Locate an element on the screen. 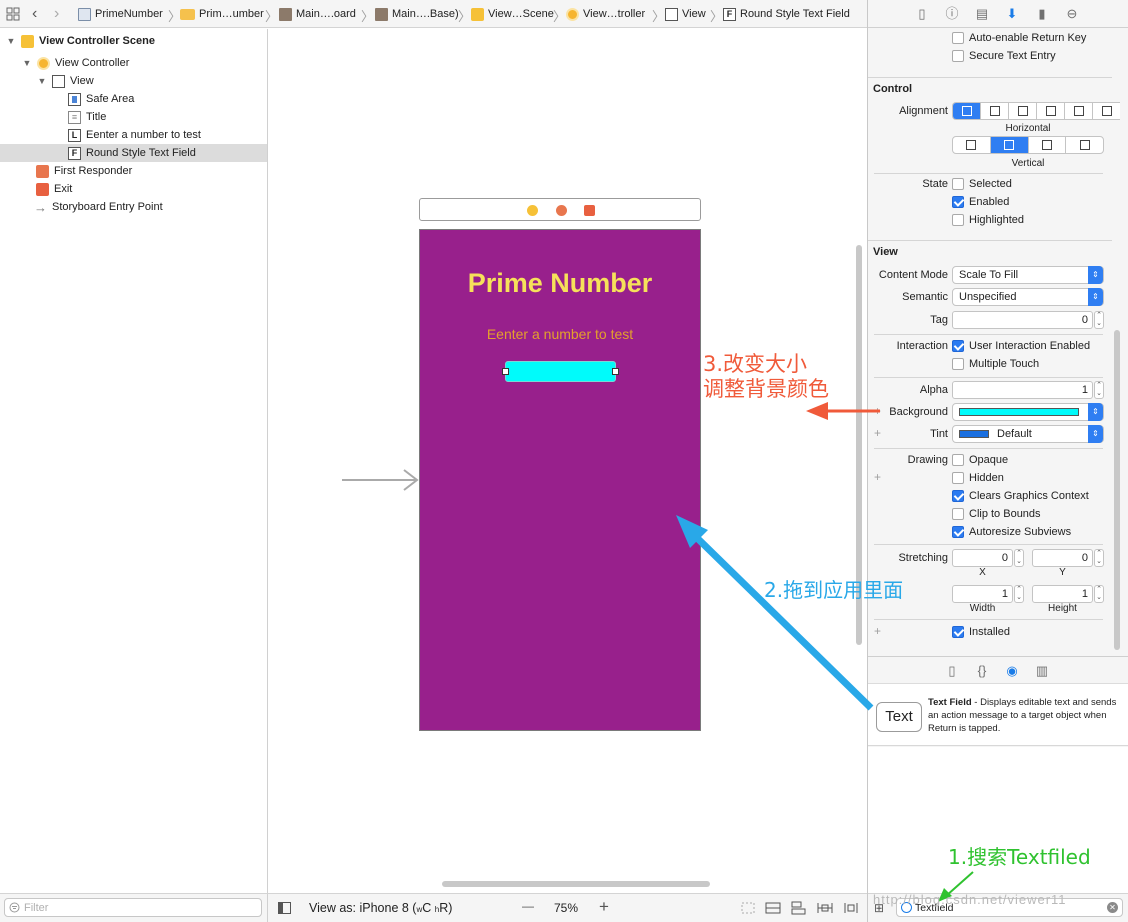 The height and width of the screenshot is (922, 1128). installed-checkbox: Installed is located at coordinates (981, 632).